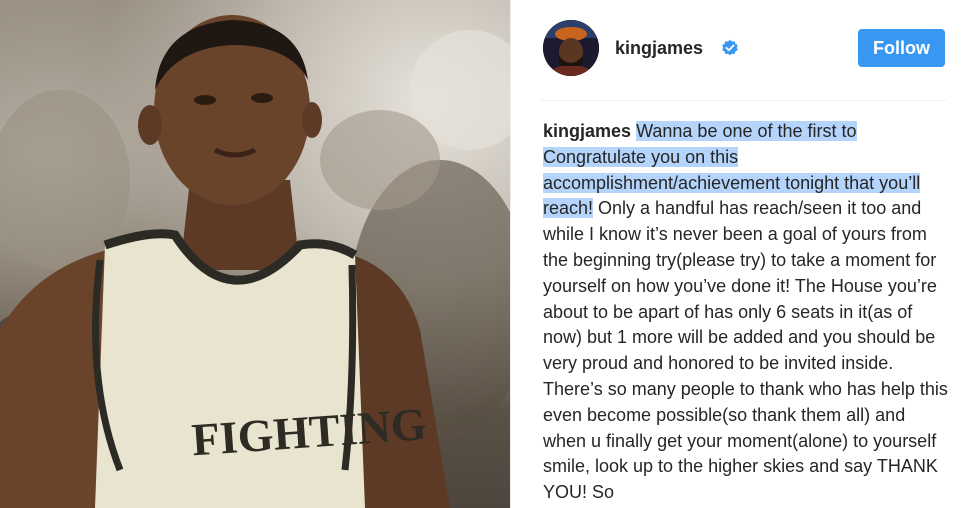 The height and width of the screenshot is (508, 980). I want to click on follow-button: Follow, so click(901, 48).